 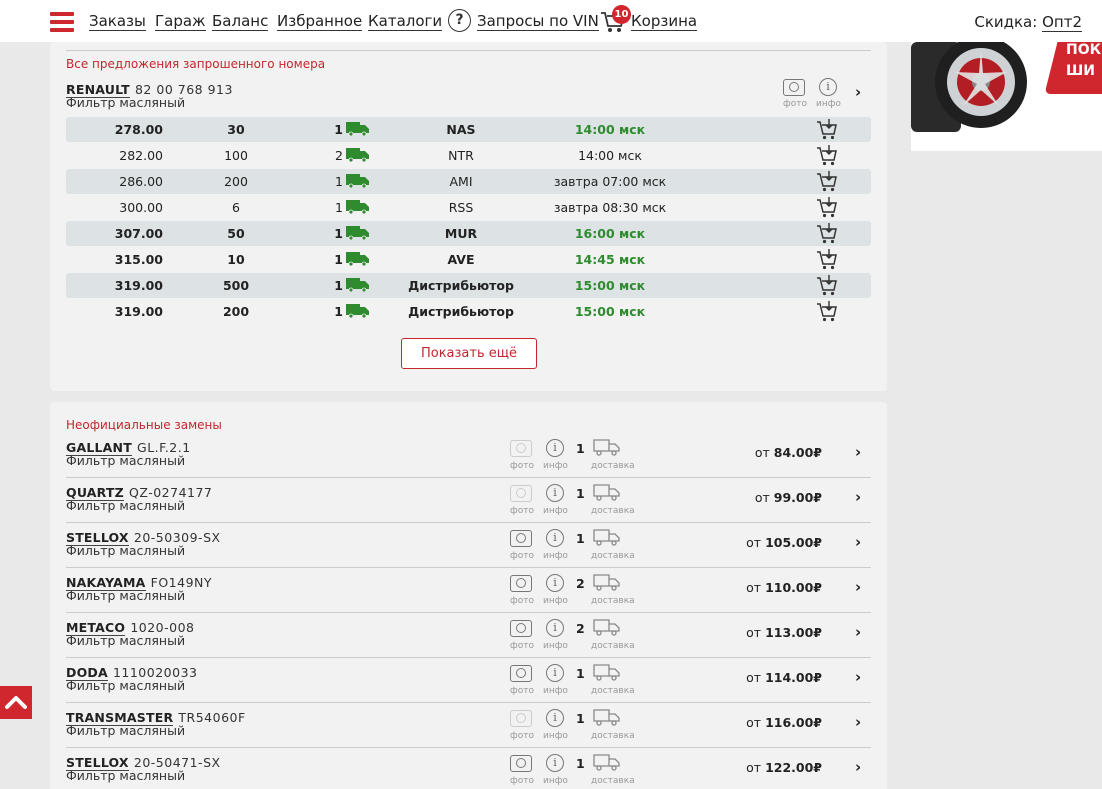 What do you see at coordinates (1006, 96) in the screenshot?
I see `tire-ad-banner: ПОК ШИ` at bounding box center [1006, 96].